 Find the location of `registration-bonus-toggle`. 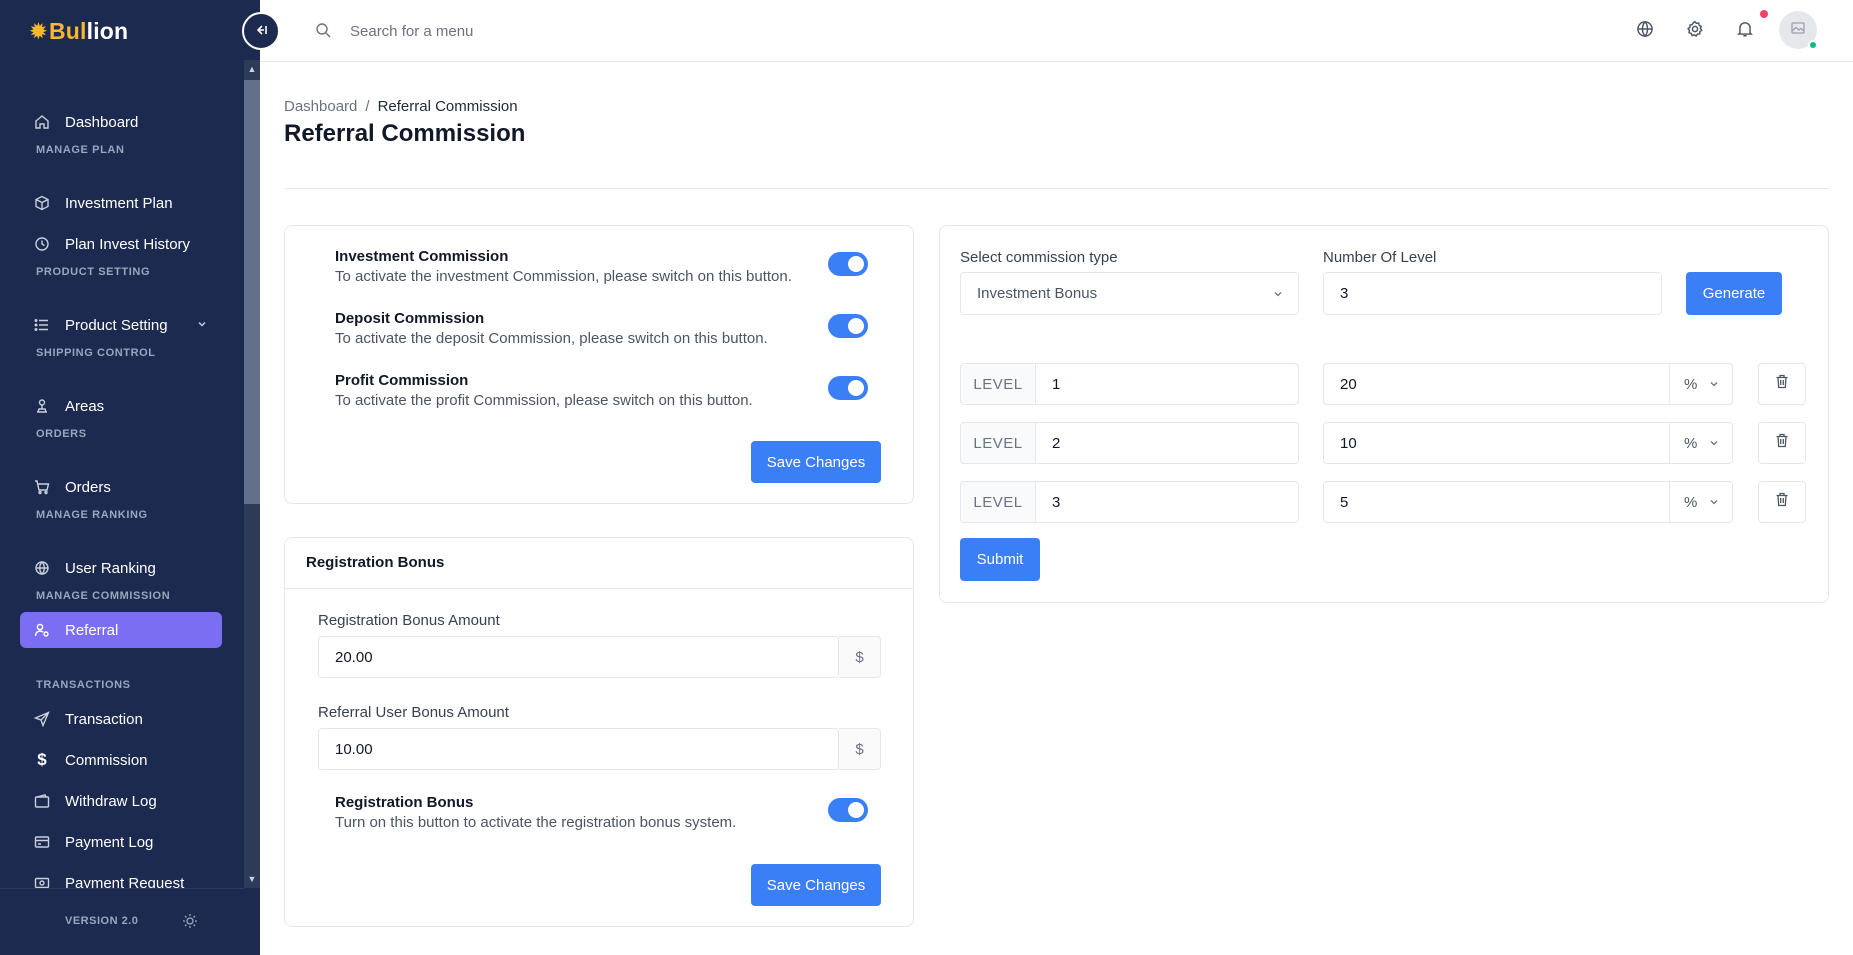

registration-bonus-toggle is located at coordinates (848, 810).